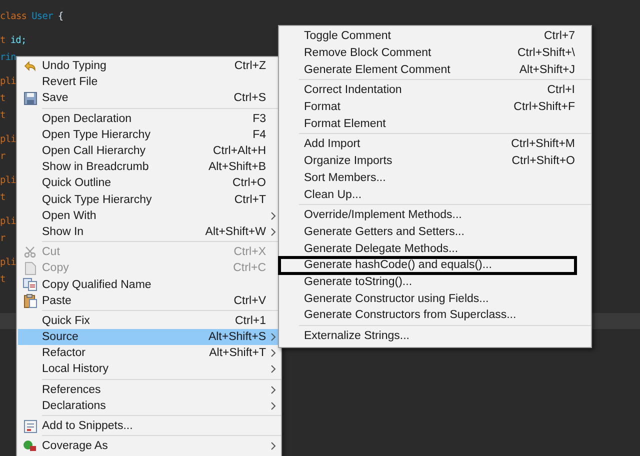 This screenshot has height=456, width=640. I want to click on menu-item: Correct Indentation Ctrl+I, so click(435, 90).